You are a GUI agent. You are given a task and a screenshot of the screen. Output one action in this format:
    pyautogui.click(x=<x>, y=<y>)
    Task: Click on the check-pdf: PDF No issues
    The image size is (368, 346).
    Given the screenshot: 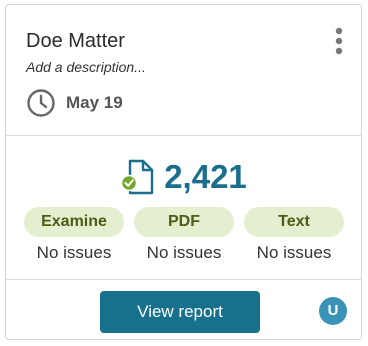 What is the action you would take?
    pyautogui.click(x=184, y=235)
    